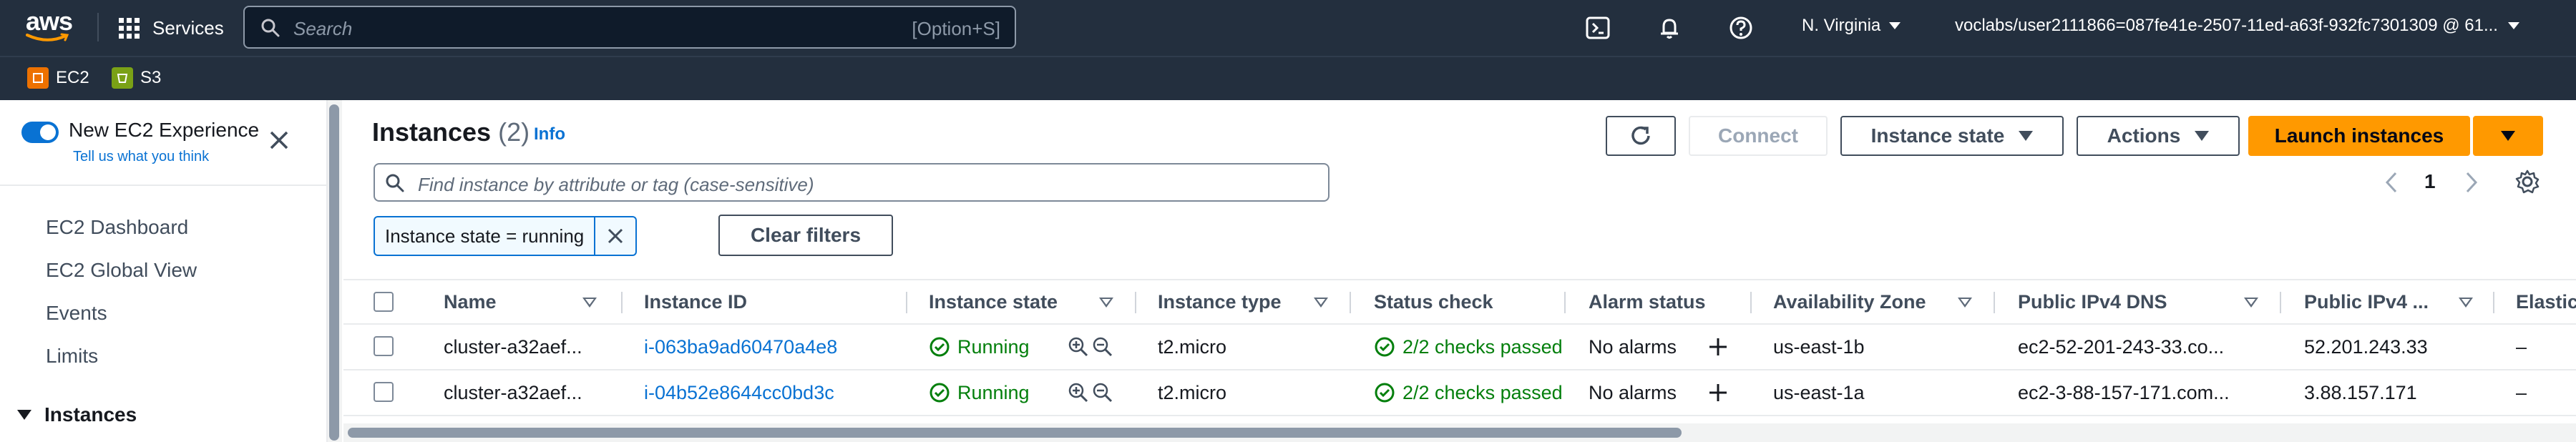 The image size is (2576, 442). Describe the element at coordinates (1220, 301) in the screenshot. I see `column-header-instance-type: Instance type` at that location.